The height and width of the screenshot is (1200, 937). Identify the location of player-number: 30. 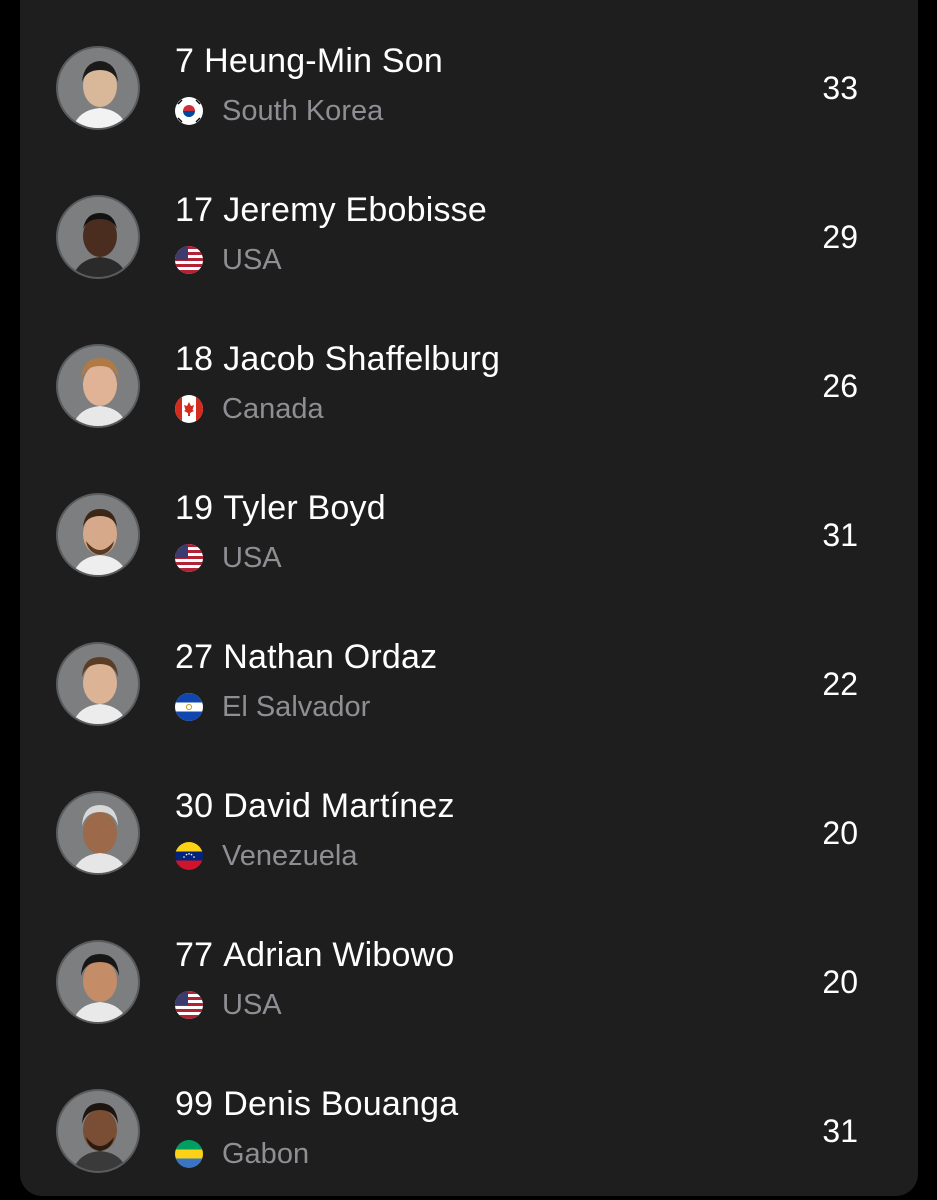
(194, 806).